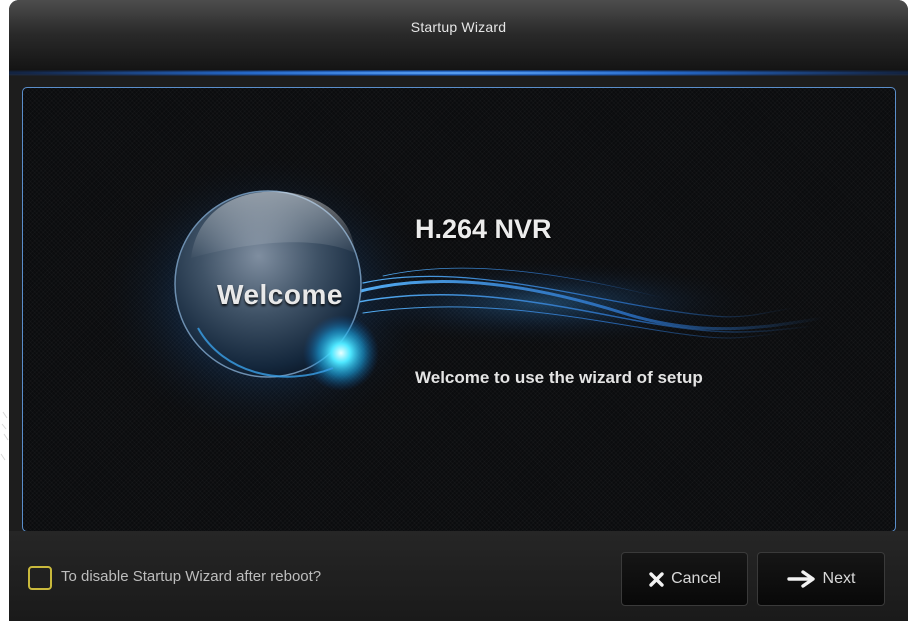  Describe the element at coordinates (483, 229) in the screenshot. I see `product-name: H.264 NVR` at that location.